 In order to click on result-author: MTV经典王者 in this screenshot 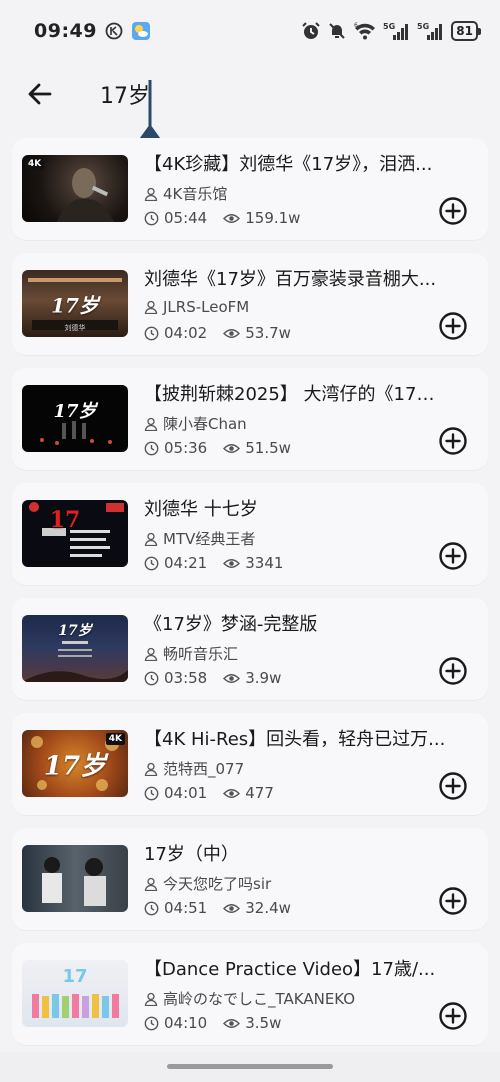, I will do `click(199, 538)`.